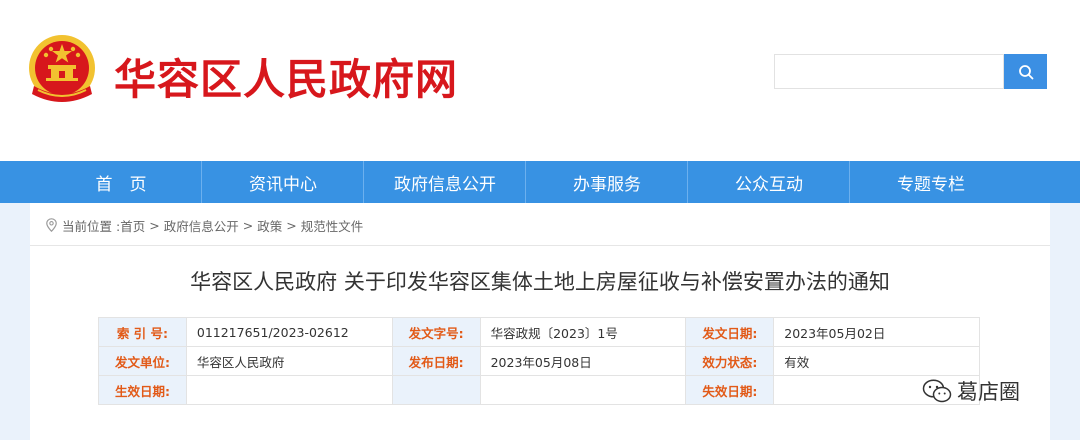 The height and width of the screenshot is (440, 1080). What do you see at coordinates (436, 332) in the screenshot?
I see `doc-number-label: 发文字号:` at bounding box center [436, 332].